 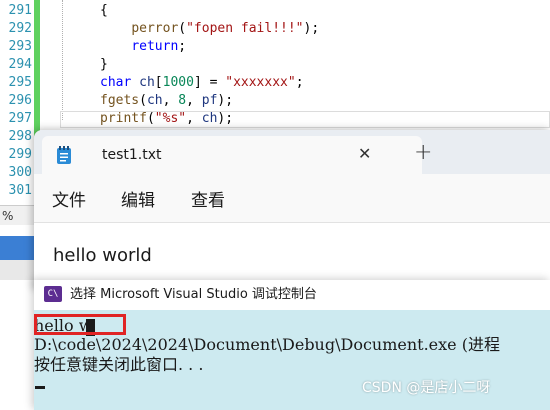 What do you see at coordinates (17, 215) in the screenshot?
I see `zoom-indicator: %` at bounding box center [17, 215].